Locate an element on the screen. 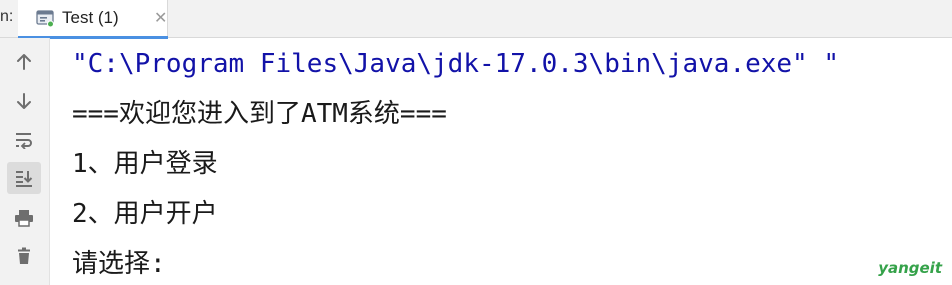 The image size is (952, 285). tool-window-tab-bar: n: Test (1) ✕ is located at coordinates (476, 19).